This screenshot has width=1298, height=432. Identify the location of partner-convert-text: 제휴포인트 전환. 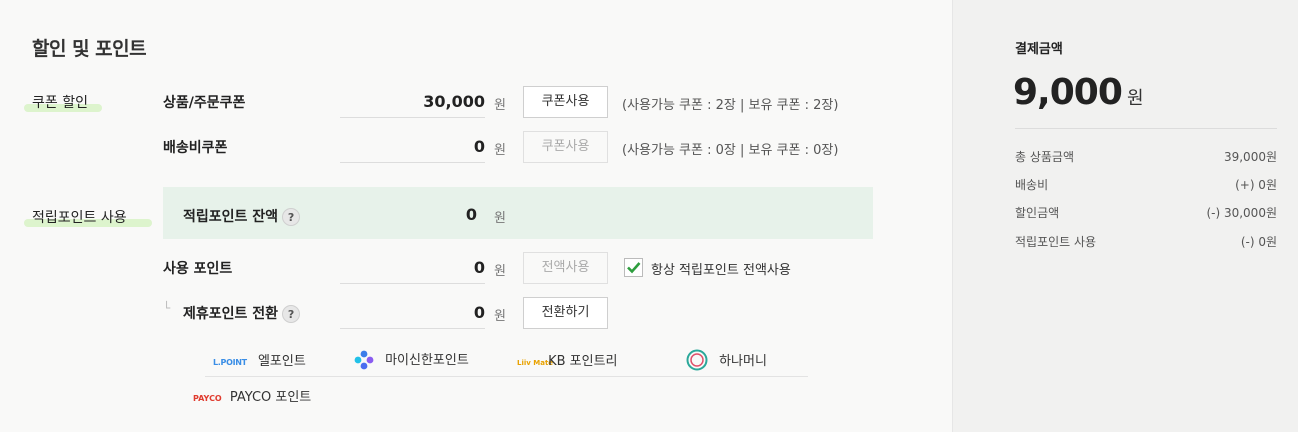
(231, 314).